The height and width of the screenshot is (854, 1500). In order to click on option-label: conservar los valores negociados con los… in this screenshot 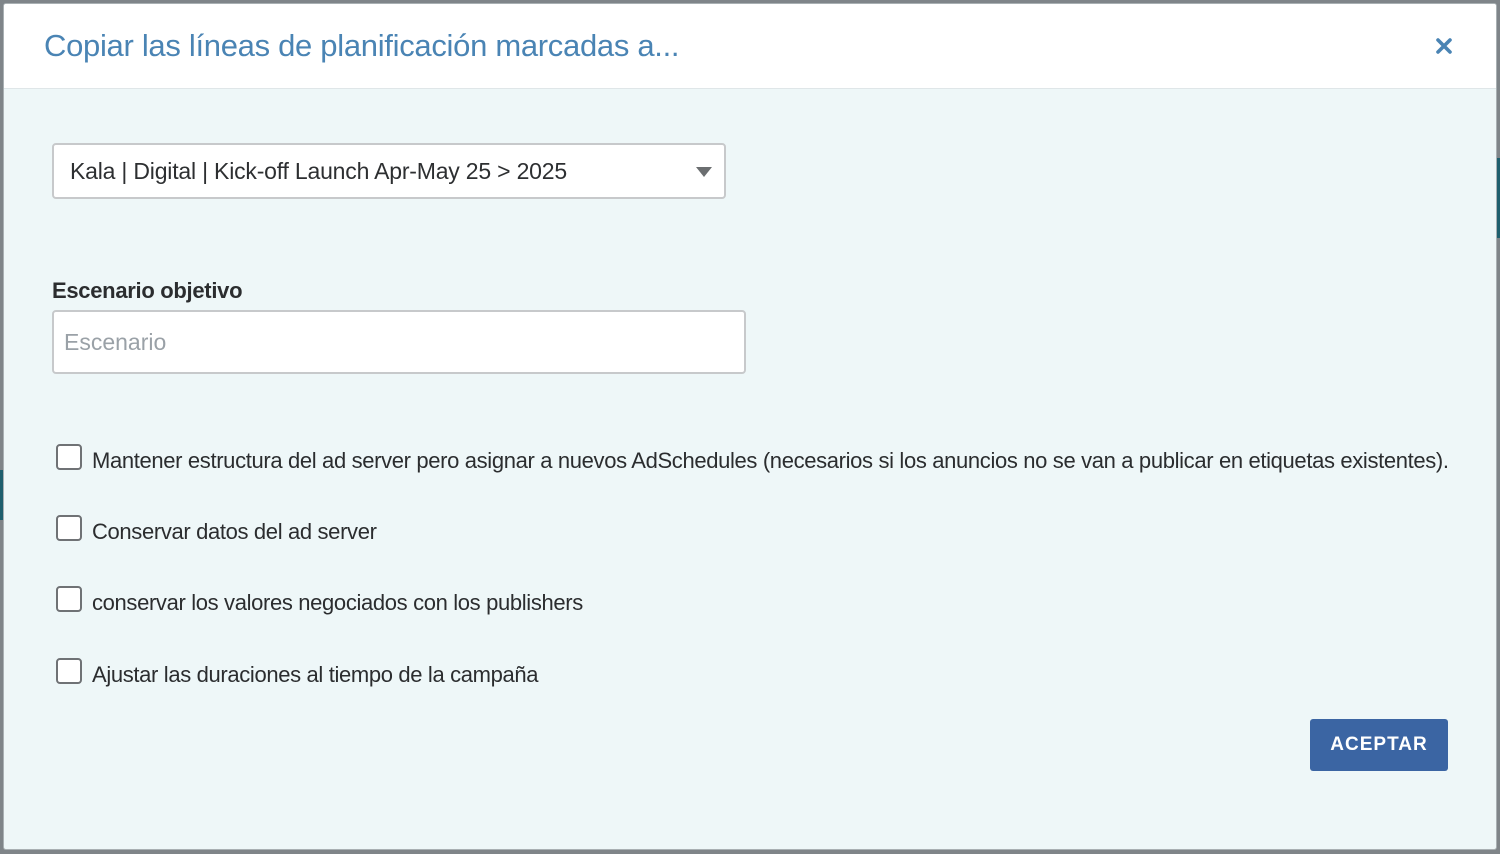, I will do `click(337, 602)`.